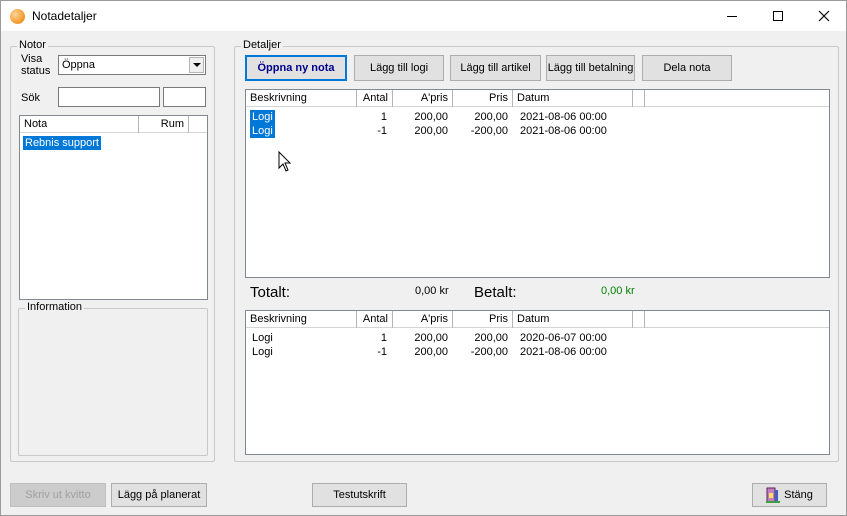  What do you see at coordinates (359, 495) in the screenshot?
I see `test-print-button: Testutskrift` at bounding box center [359, 495].